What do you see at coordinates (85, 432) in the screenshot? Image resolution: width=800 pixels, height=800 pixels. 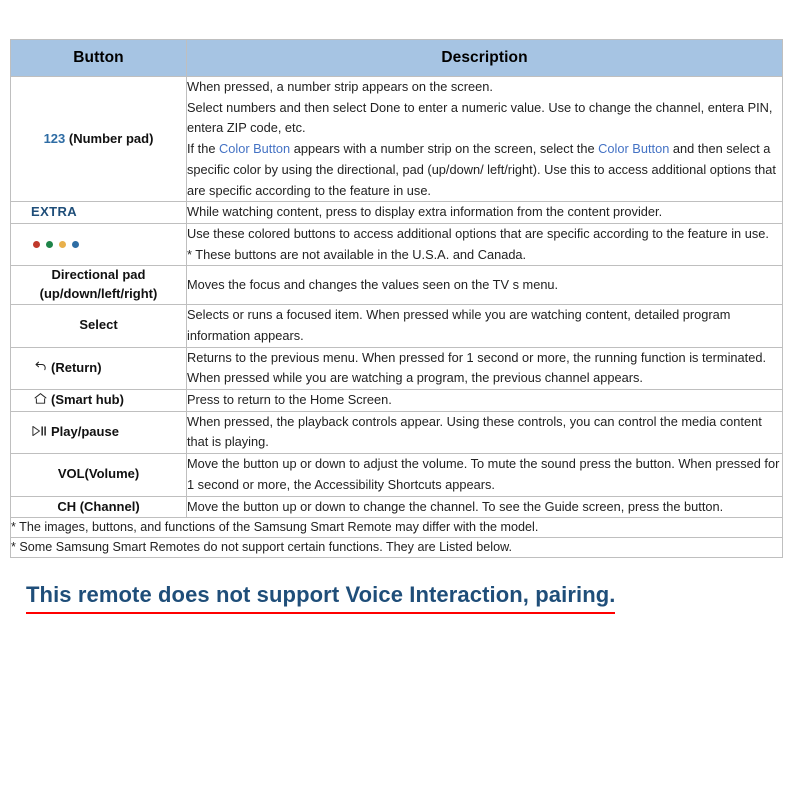 I see `play-pause-label: Play/pause` at bounding box center [85, 432].